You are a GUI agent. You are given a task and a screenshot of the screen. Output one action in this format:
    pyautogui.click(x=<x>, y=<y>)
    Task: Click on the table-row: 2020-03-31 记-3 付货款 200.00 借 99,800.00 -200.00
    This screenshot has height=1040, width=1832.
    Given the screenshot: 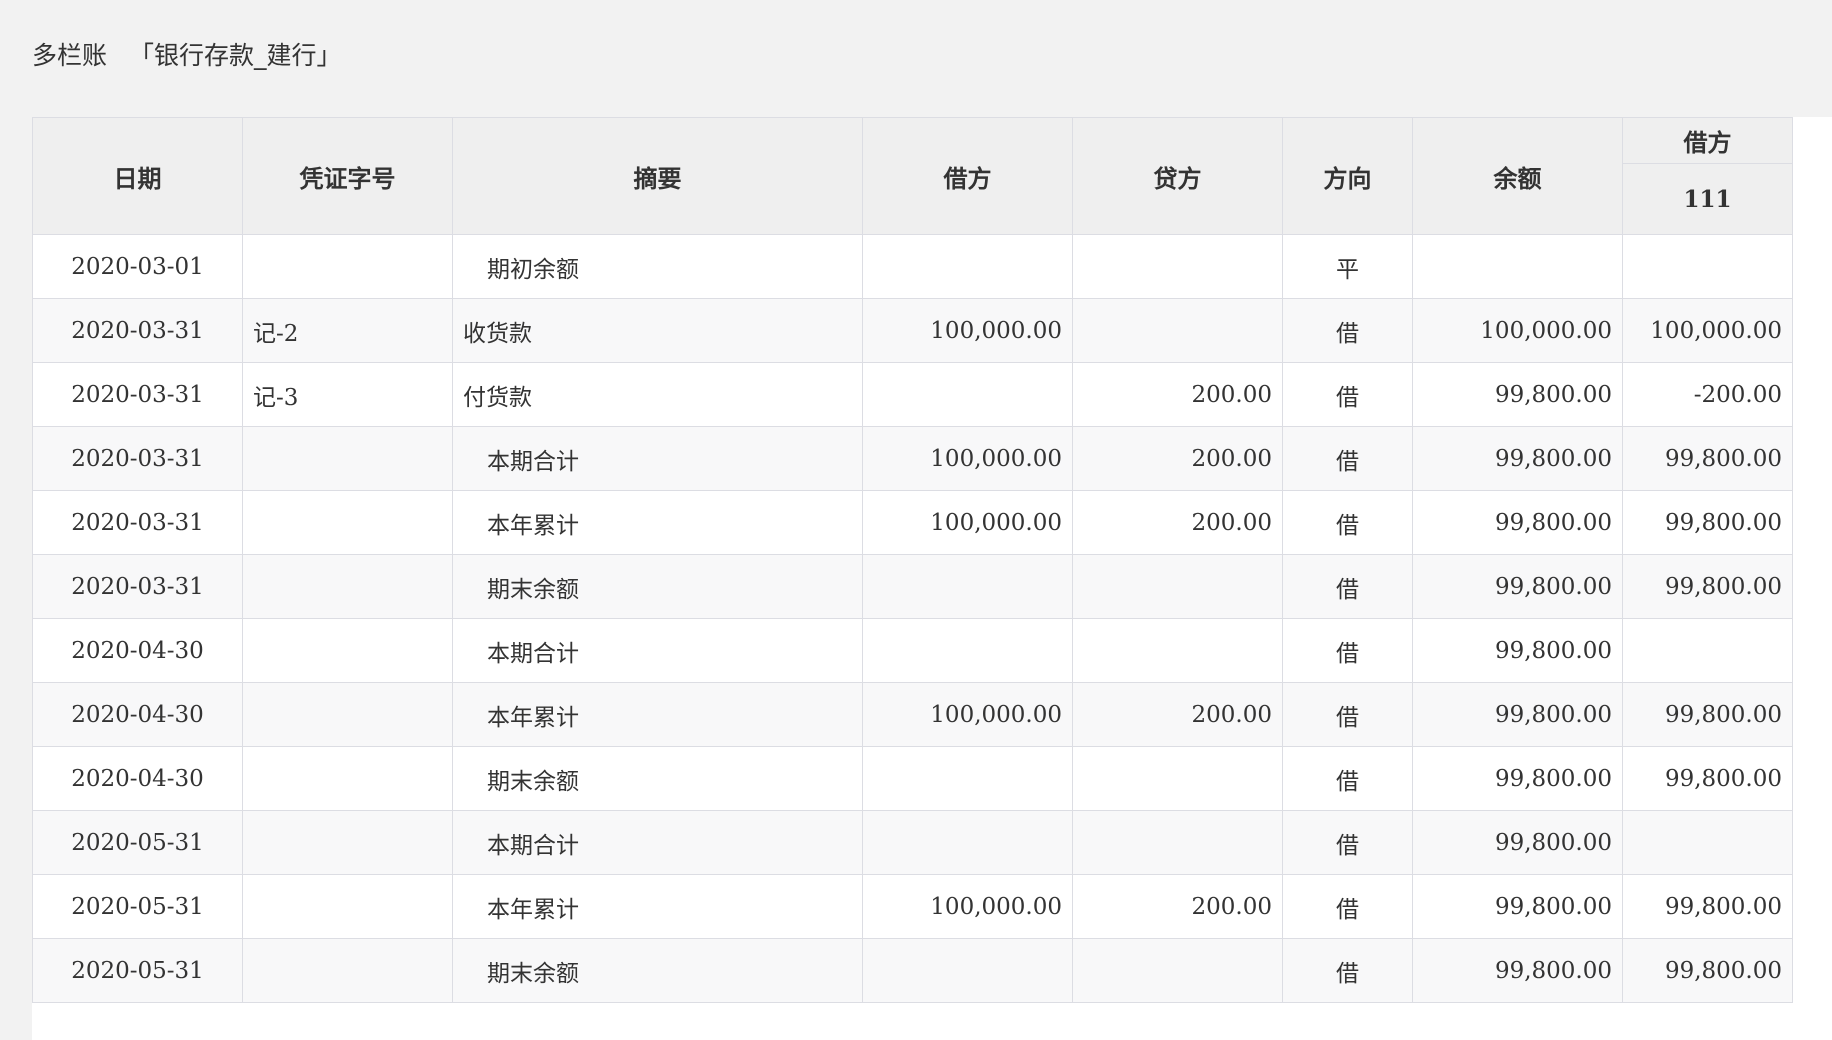 What is the action you would take?
    pyautogui.click(x=912, y=394)
    